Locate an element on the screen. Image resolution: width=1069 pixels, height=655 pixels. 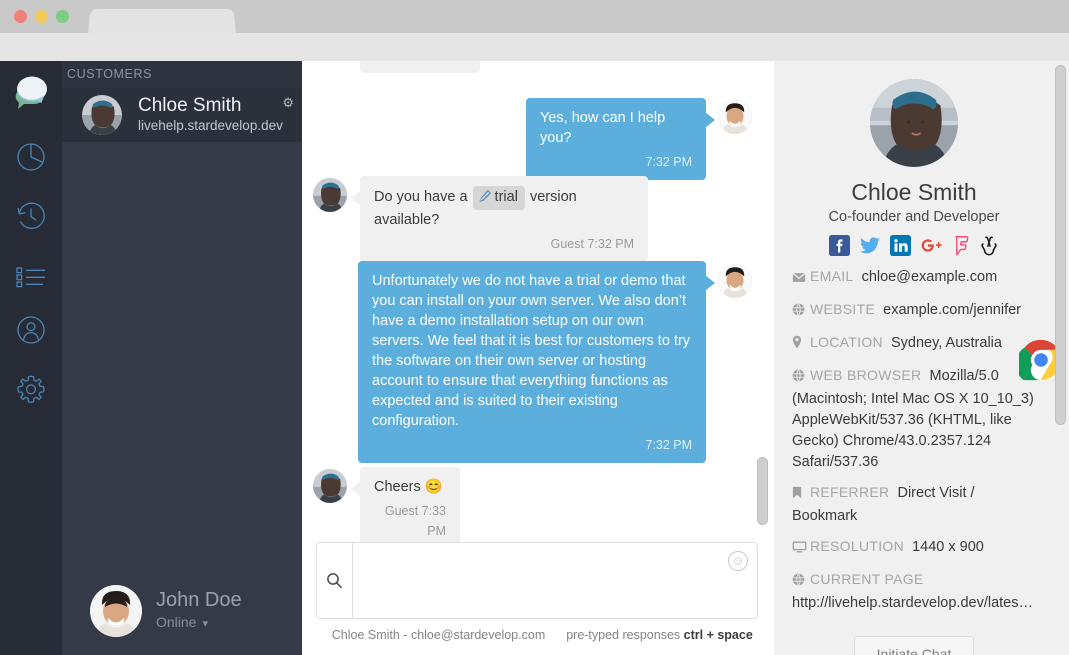
sidebar-item-history is located at coordinates (31, 216).